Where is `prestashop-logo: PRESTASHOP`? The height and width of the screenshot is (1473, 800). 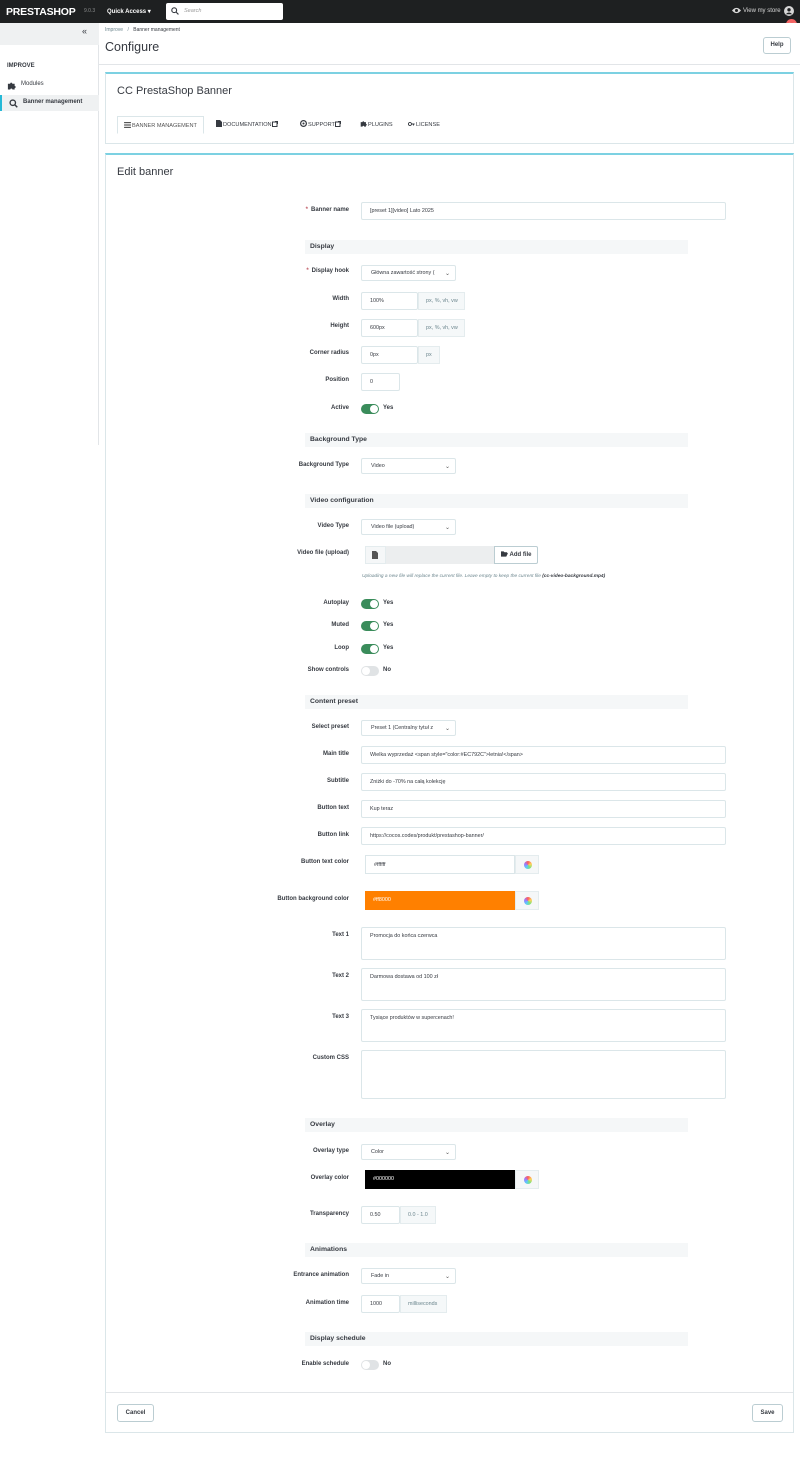 prestashop-logo: PRESTASHOP is located at coordinates (41, 12).